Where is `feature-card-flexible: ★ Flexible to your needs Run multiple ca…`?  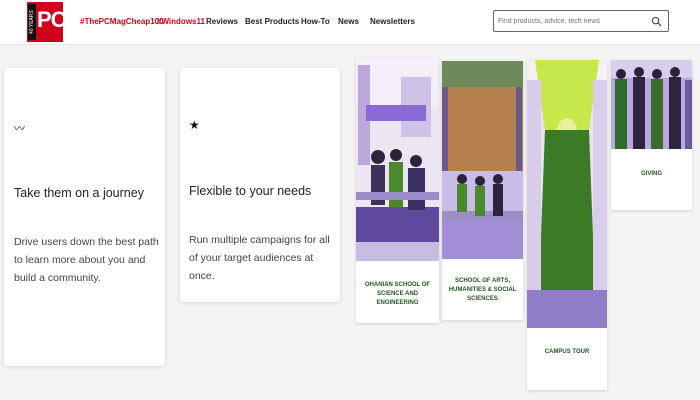
feature-card-flexible: ★ Flexible to your needs Run multiple ca… is located at coordinates (260, 185).